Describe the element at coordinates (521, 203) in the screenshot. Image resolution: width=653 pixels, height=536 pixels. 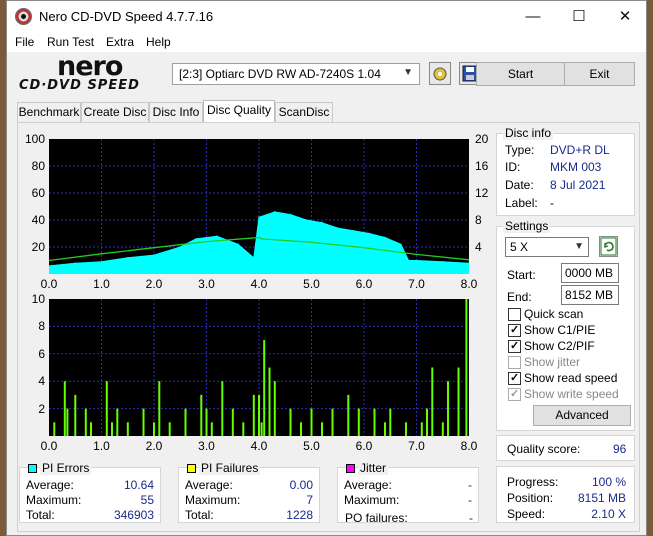
I see `disc-label-label: Label:` at that location.